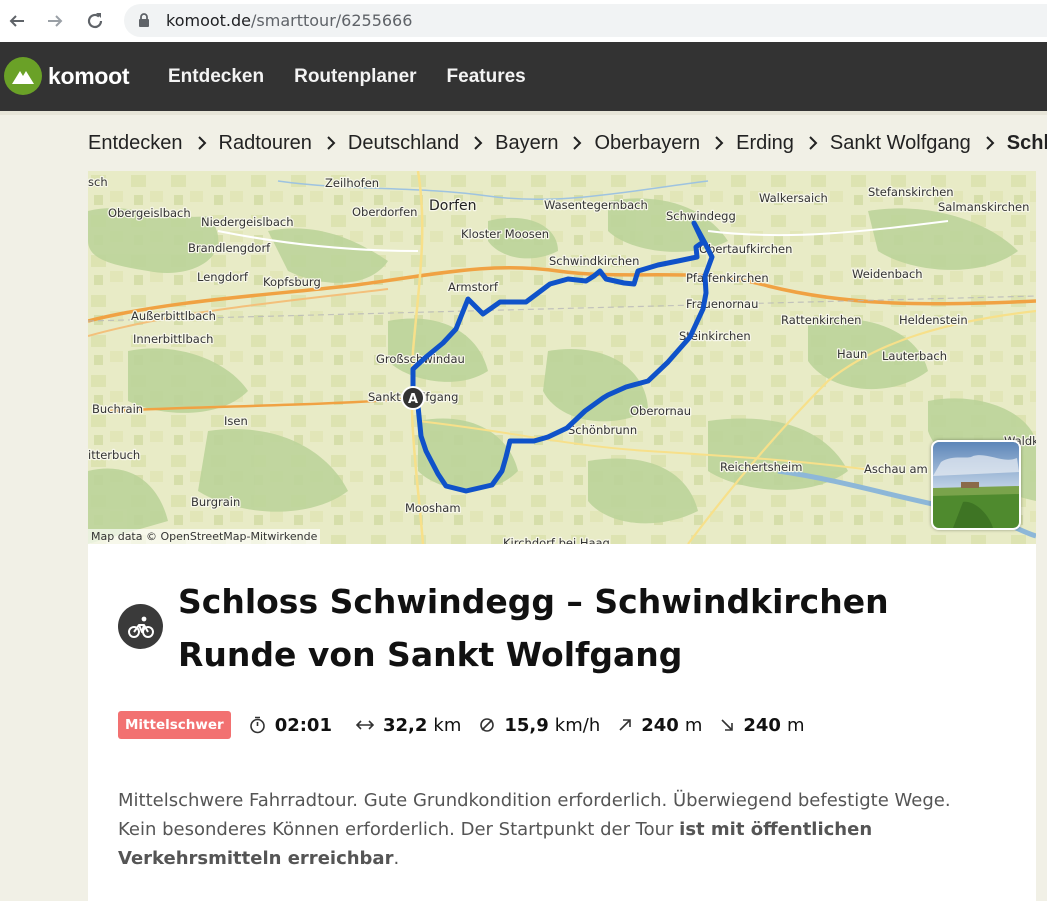 The width and height of the screenshot is (1047, 901). I want to click on place-label: Dorfen, so click(453, 206).